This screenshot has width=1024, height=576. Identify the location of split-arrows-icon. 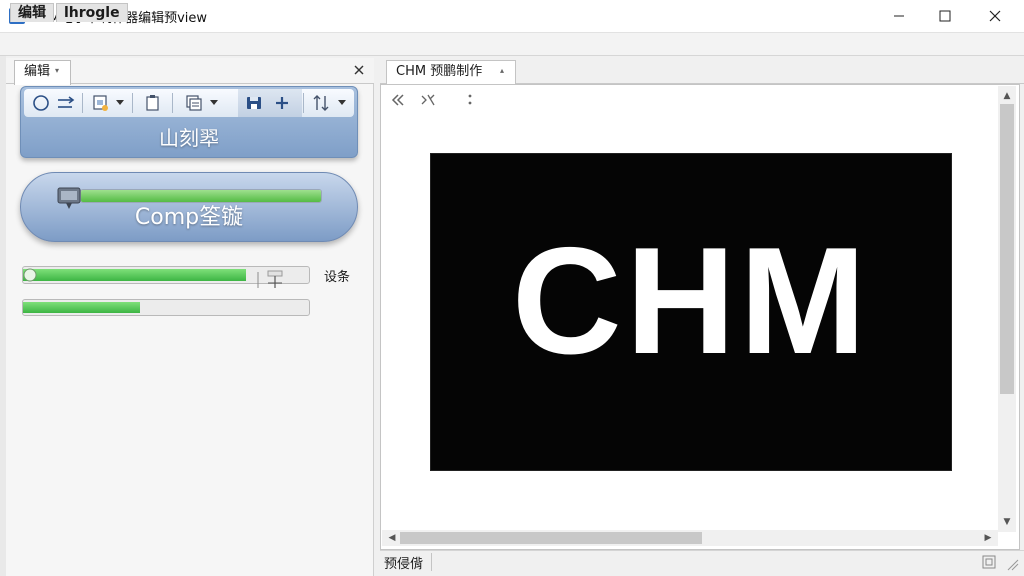
(428, 100).